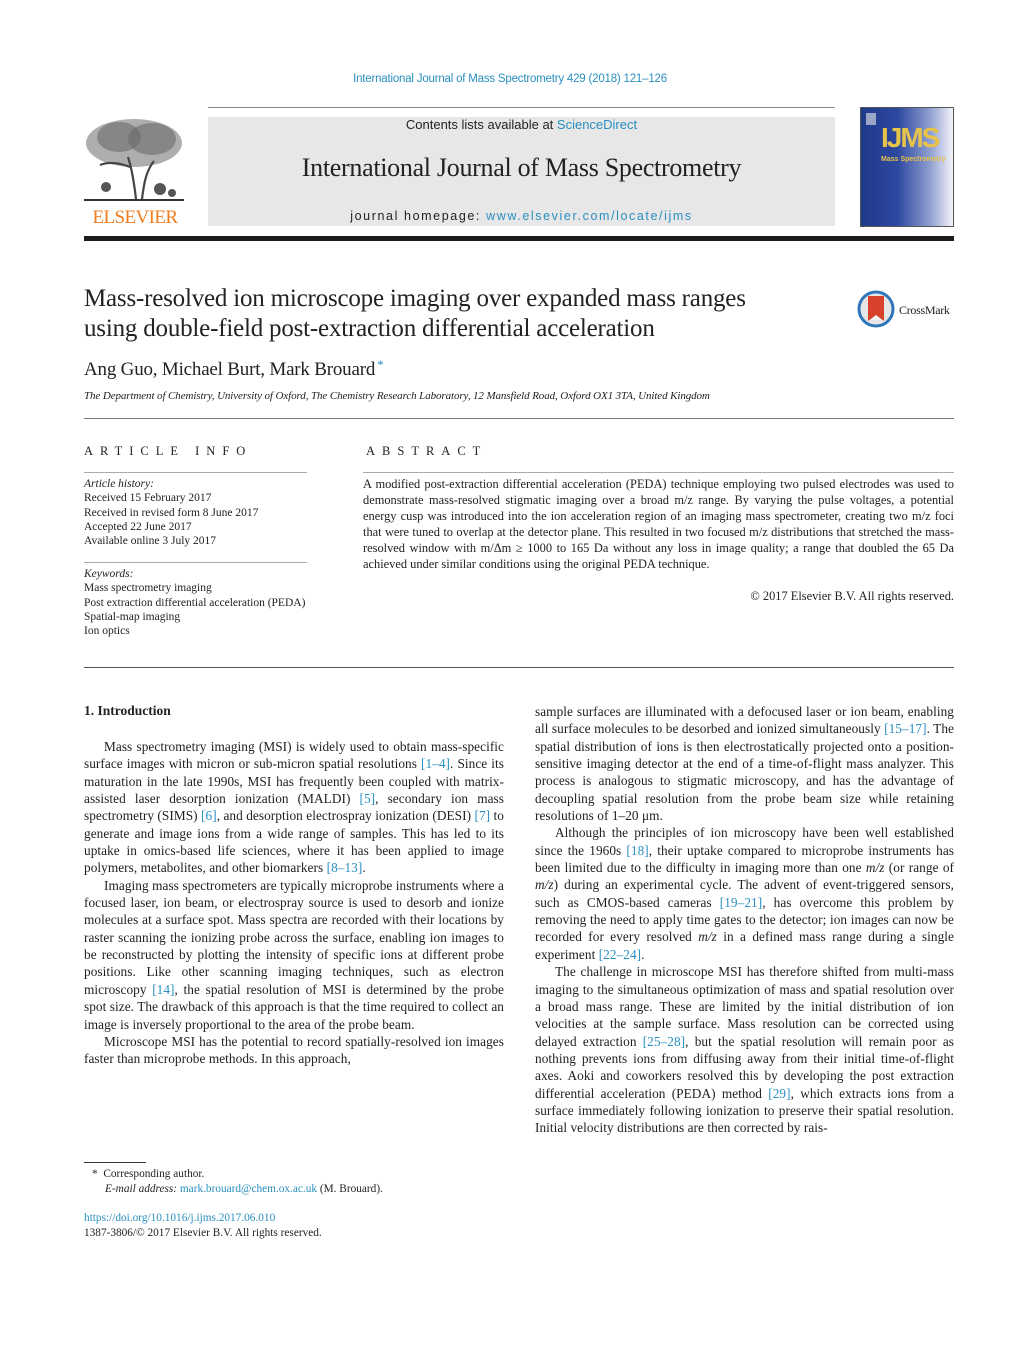 This screenshot has height=1351, width=1020. Describe the element at coordinates (134, 160) in the screenshot. I see `elsevier-tree-icon` at that location.